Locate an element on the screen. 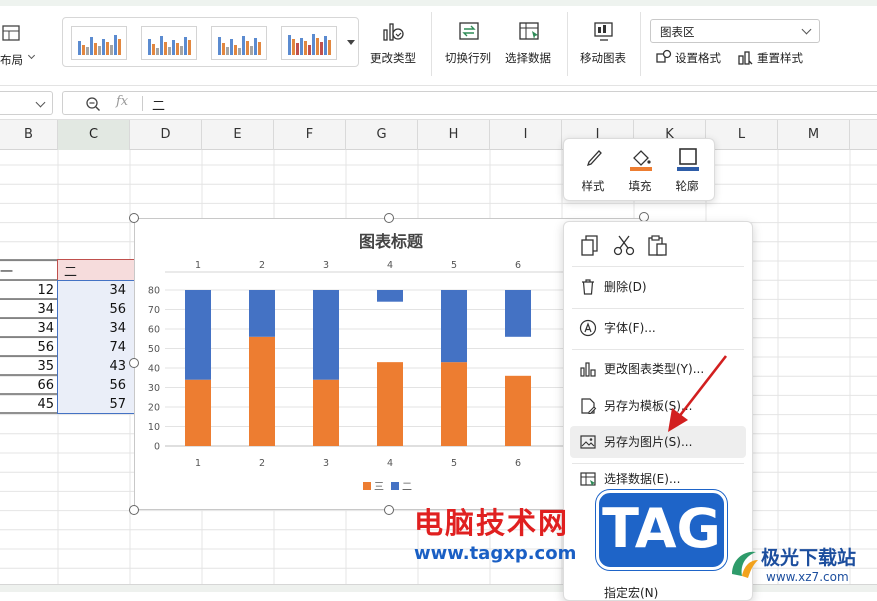 This screenshot has width=877, height=601. column-header-d: D is located at coordinates (166, 135).